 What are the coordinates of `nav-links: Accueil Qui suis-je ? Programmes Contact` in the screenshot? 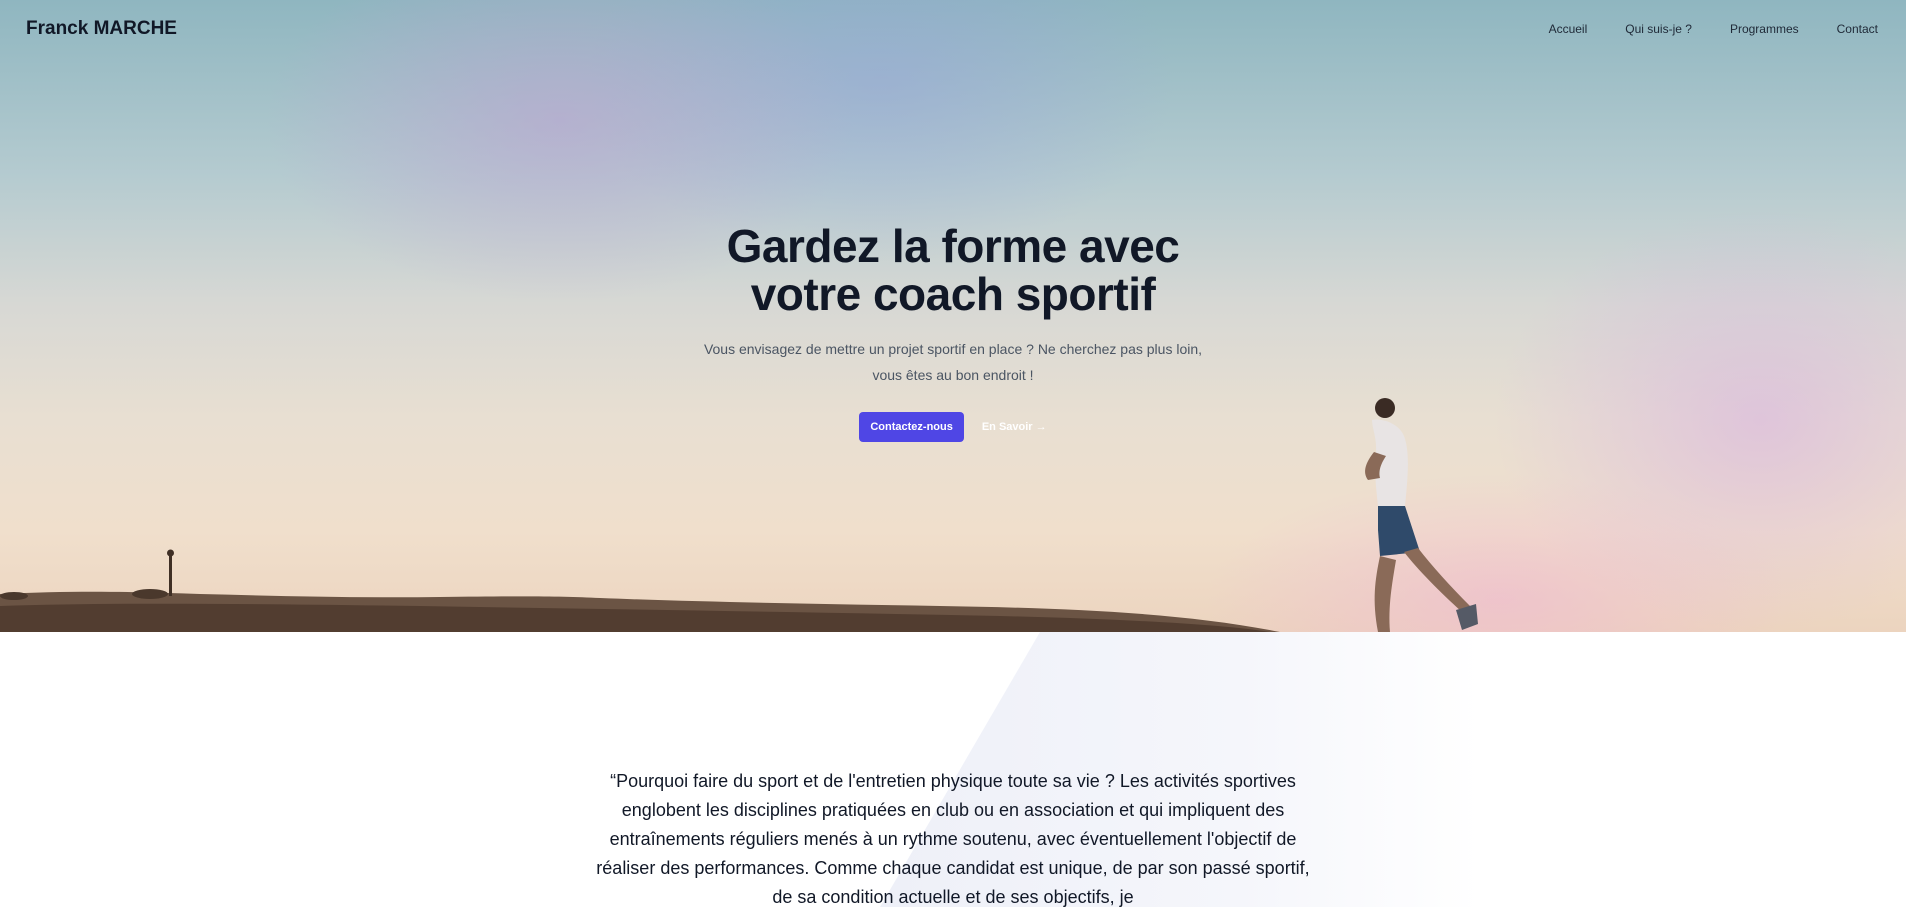 It's located at (1713, 29).